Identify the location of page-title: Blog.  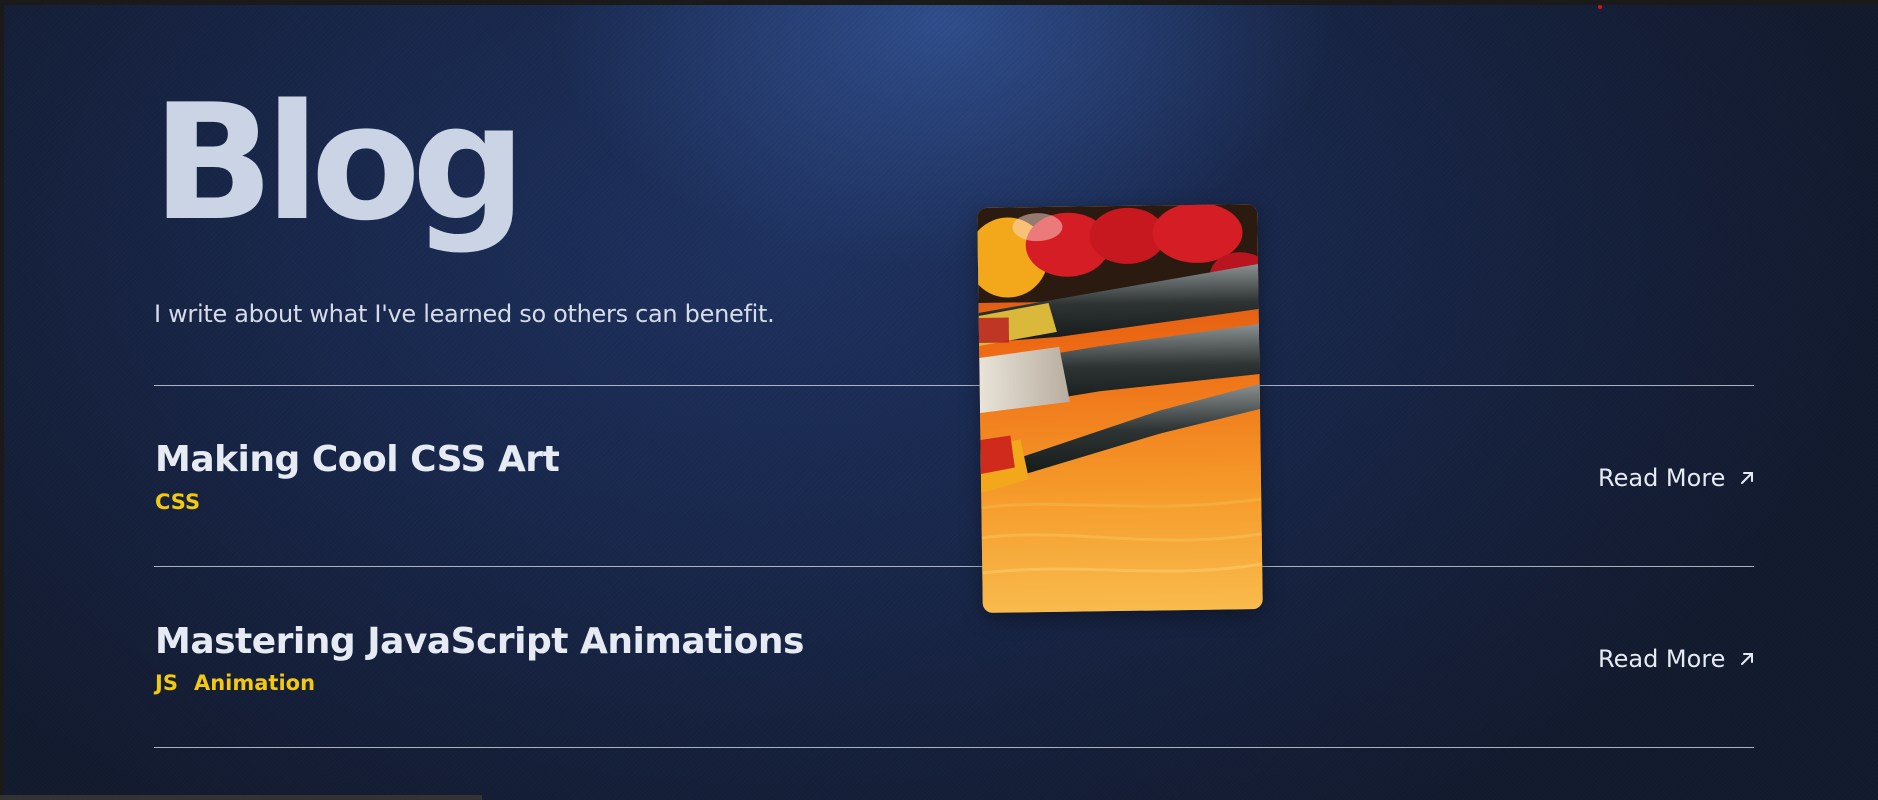
(339, 162).